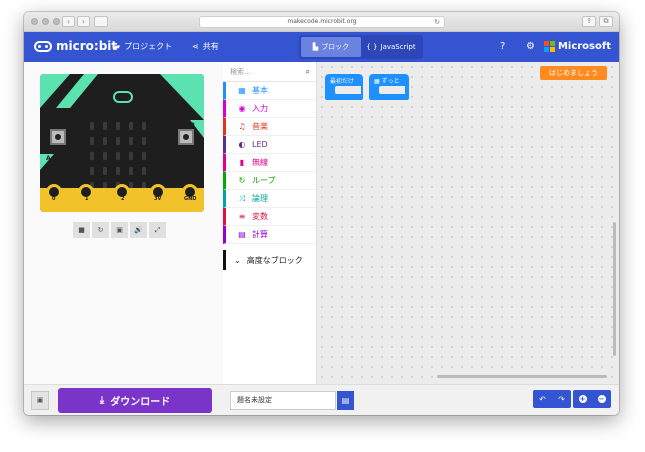 This screenshot has width=645, height=452. Describe the element at coordinates (606, 21) in the screenshot. I see `tabs-overview-button: ⧉` at that location.